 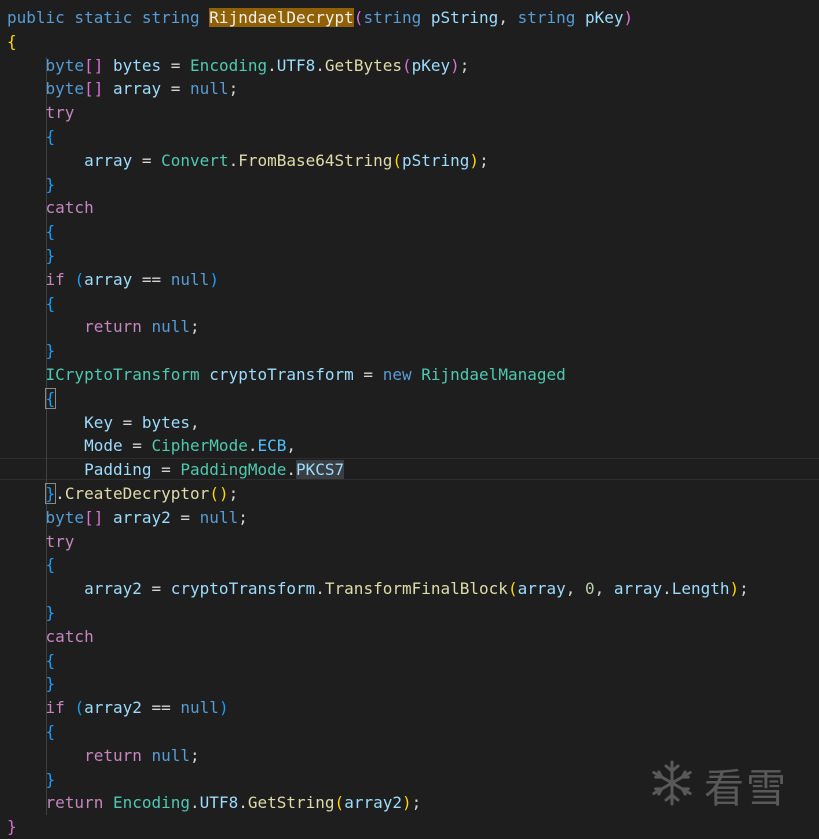 What do you see at coordinates (176, 470) in the screenshot?
I see `code-line: Padding = PaddingMode.PKCS7` at bounding box center [176, 470].